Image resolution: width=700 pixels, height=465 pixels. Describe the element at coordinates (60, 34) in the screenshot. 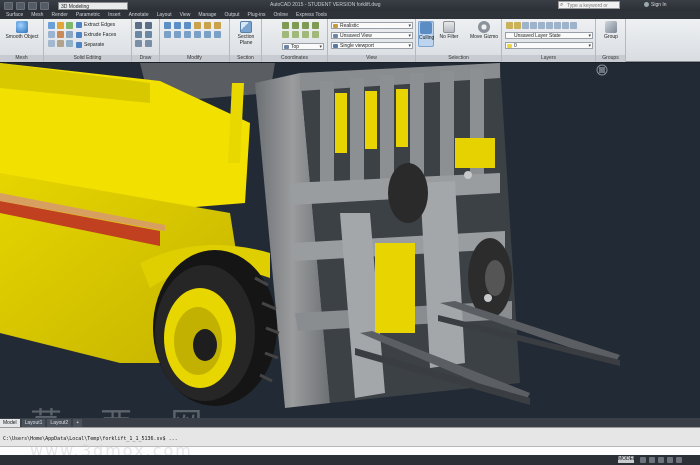

I see `interfere-icon` at that location.